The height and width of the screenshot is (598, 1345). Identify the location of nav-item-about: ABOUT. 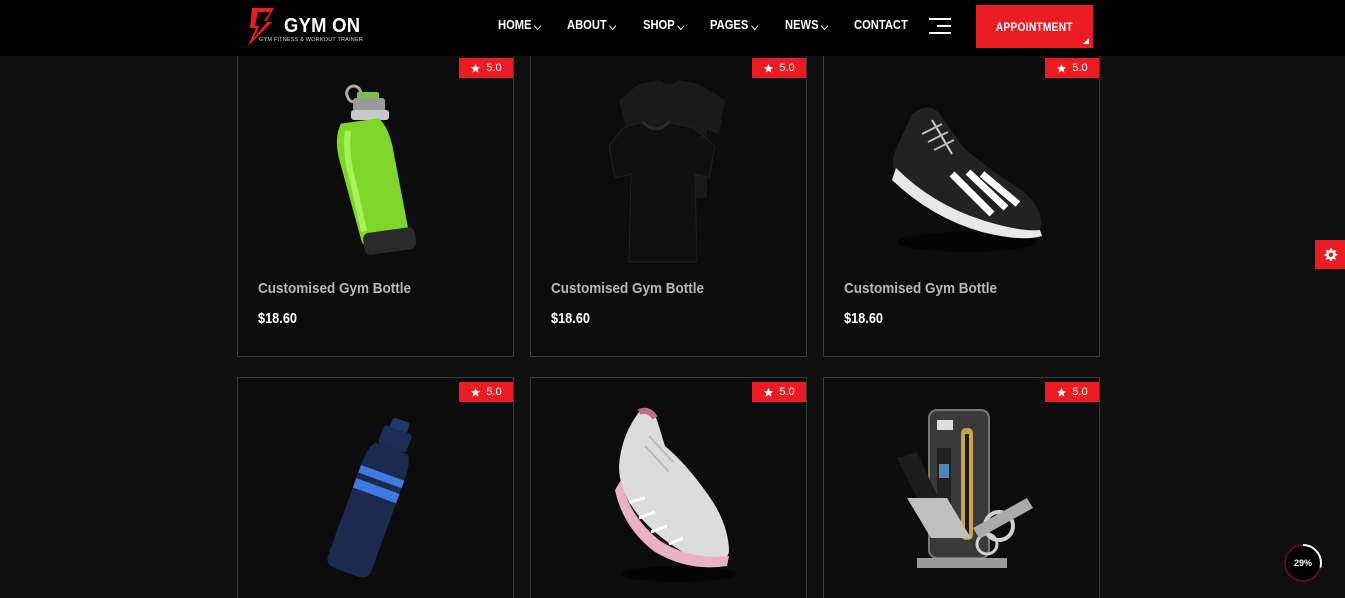
(592, 24).